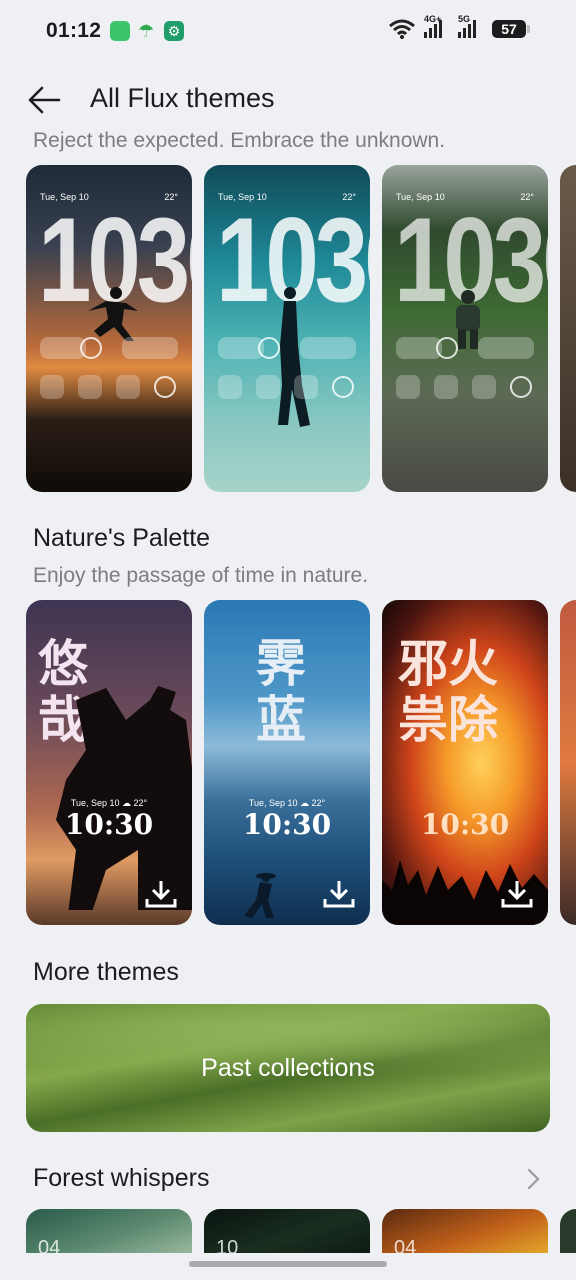  Describe the element at coordinates (464, 19) in the screenshot. I see `network-type-label-2: 5G` at that location.